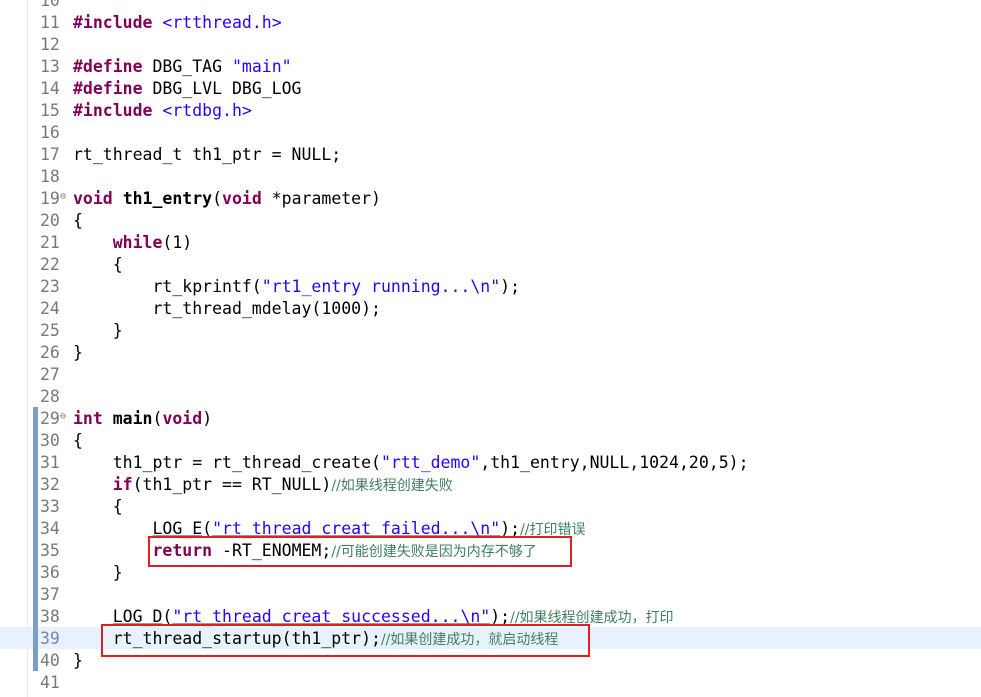 This screenshot has width=981, height=697. What do you see at coordinates (50, 352) in the screenshot?
I see `line-number: 26` at bounding box center [50, 352].